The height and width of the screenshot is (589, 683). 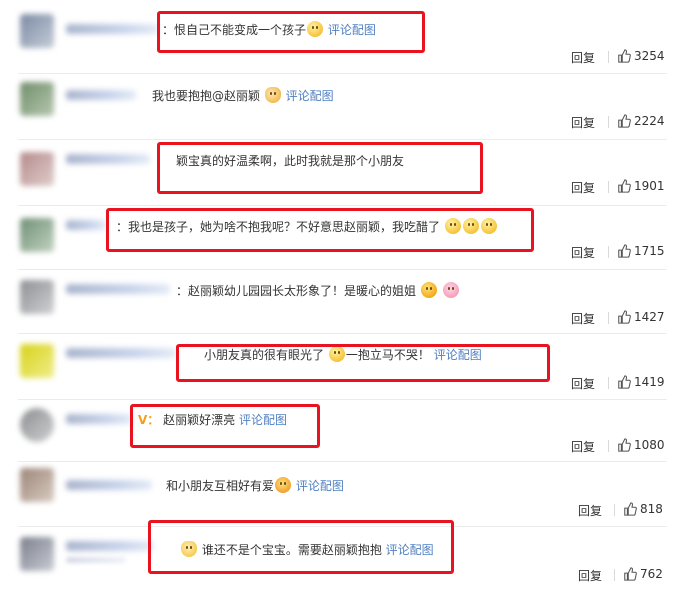 I want to click on comment-item: 谁还不是个宝宝。需要赵丽颖抱抱 评论配图 回复 762, so click(x=341, y=554).